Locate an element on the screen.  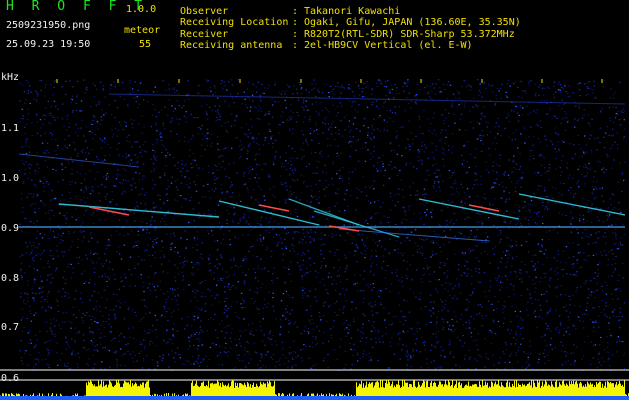
antenna-value: 2el-HB9CV Vertical (el. E-W) is located at coordinates (388, 45).